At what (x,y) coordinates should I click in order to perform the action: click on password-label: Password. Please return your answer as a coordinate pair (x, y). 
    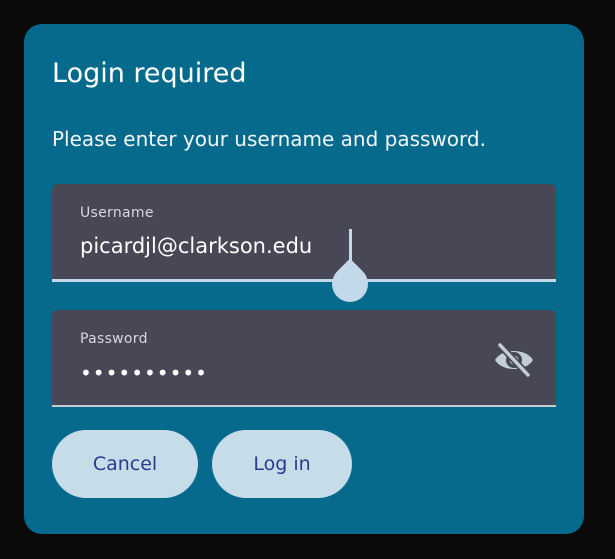
    Looking at the image, I should click on (114, 339).